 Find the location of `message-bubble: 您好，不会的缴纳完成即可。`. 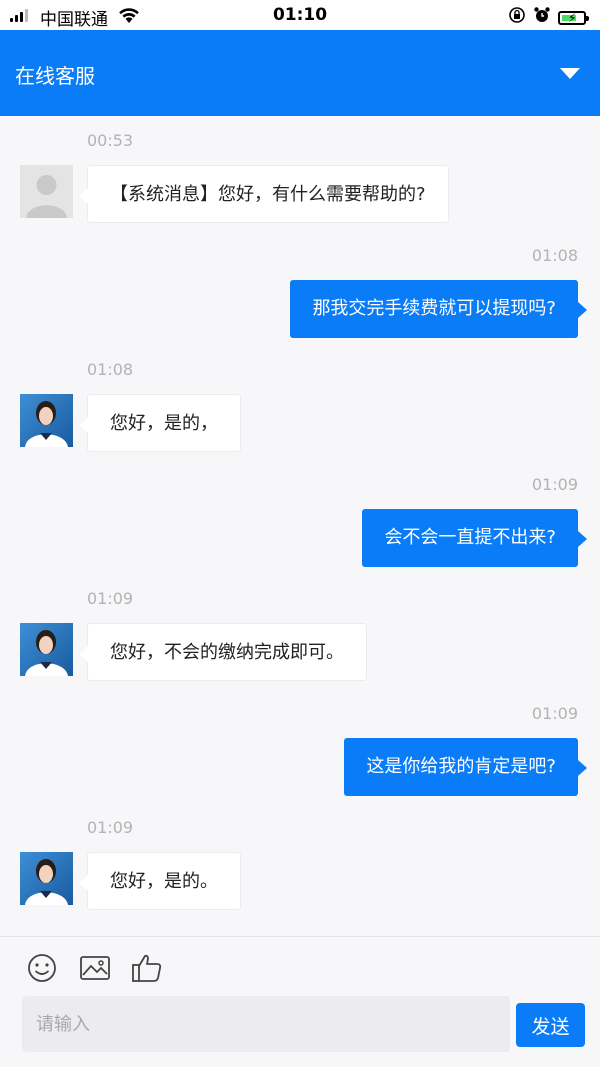

message-bubble: 您好，不会的缴纳完成即可。 is located at coordinates (223, 652).